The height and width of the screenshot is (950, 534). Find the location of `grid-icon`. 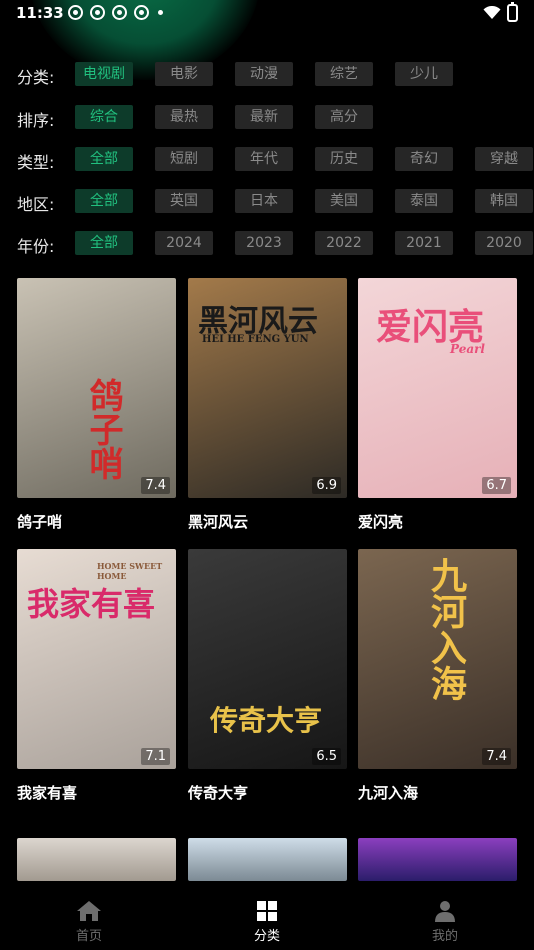

grid-icon is located at coordinates (267, 911).